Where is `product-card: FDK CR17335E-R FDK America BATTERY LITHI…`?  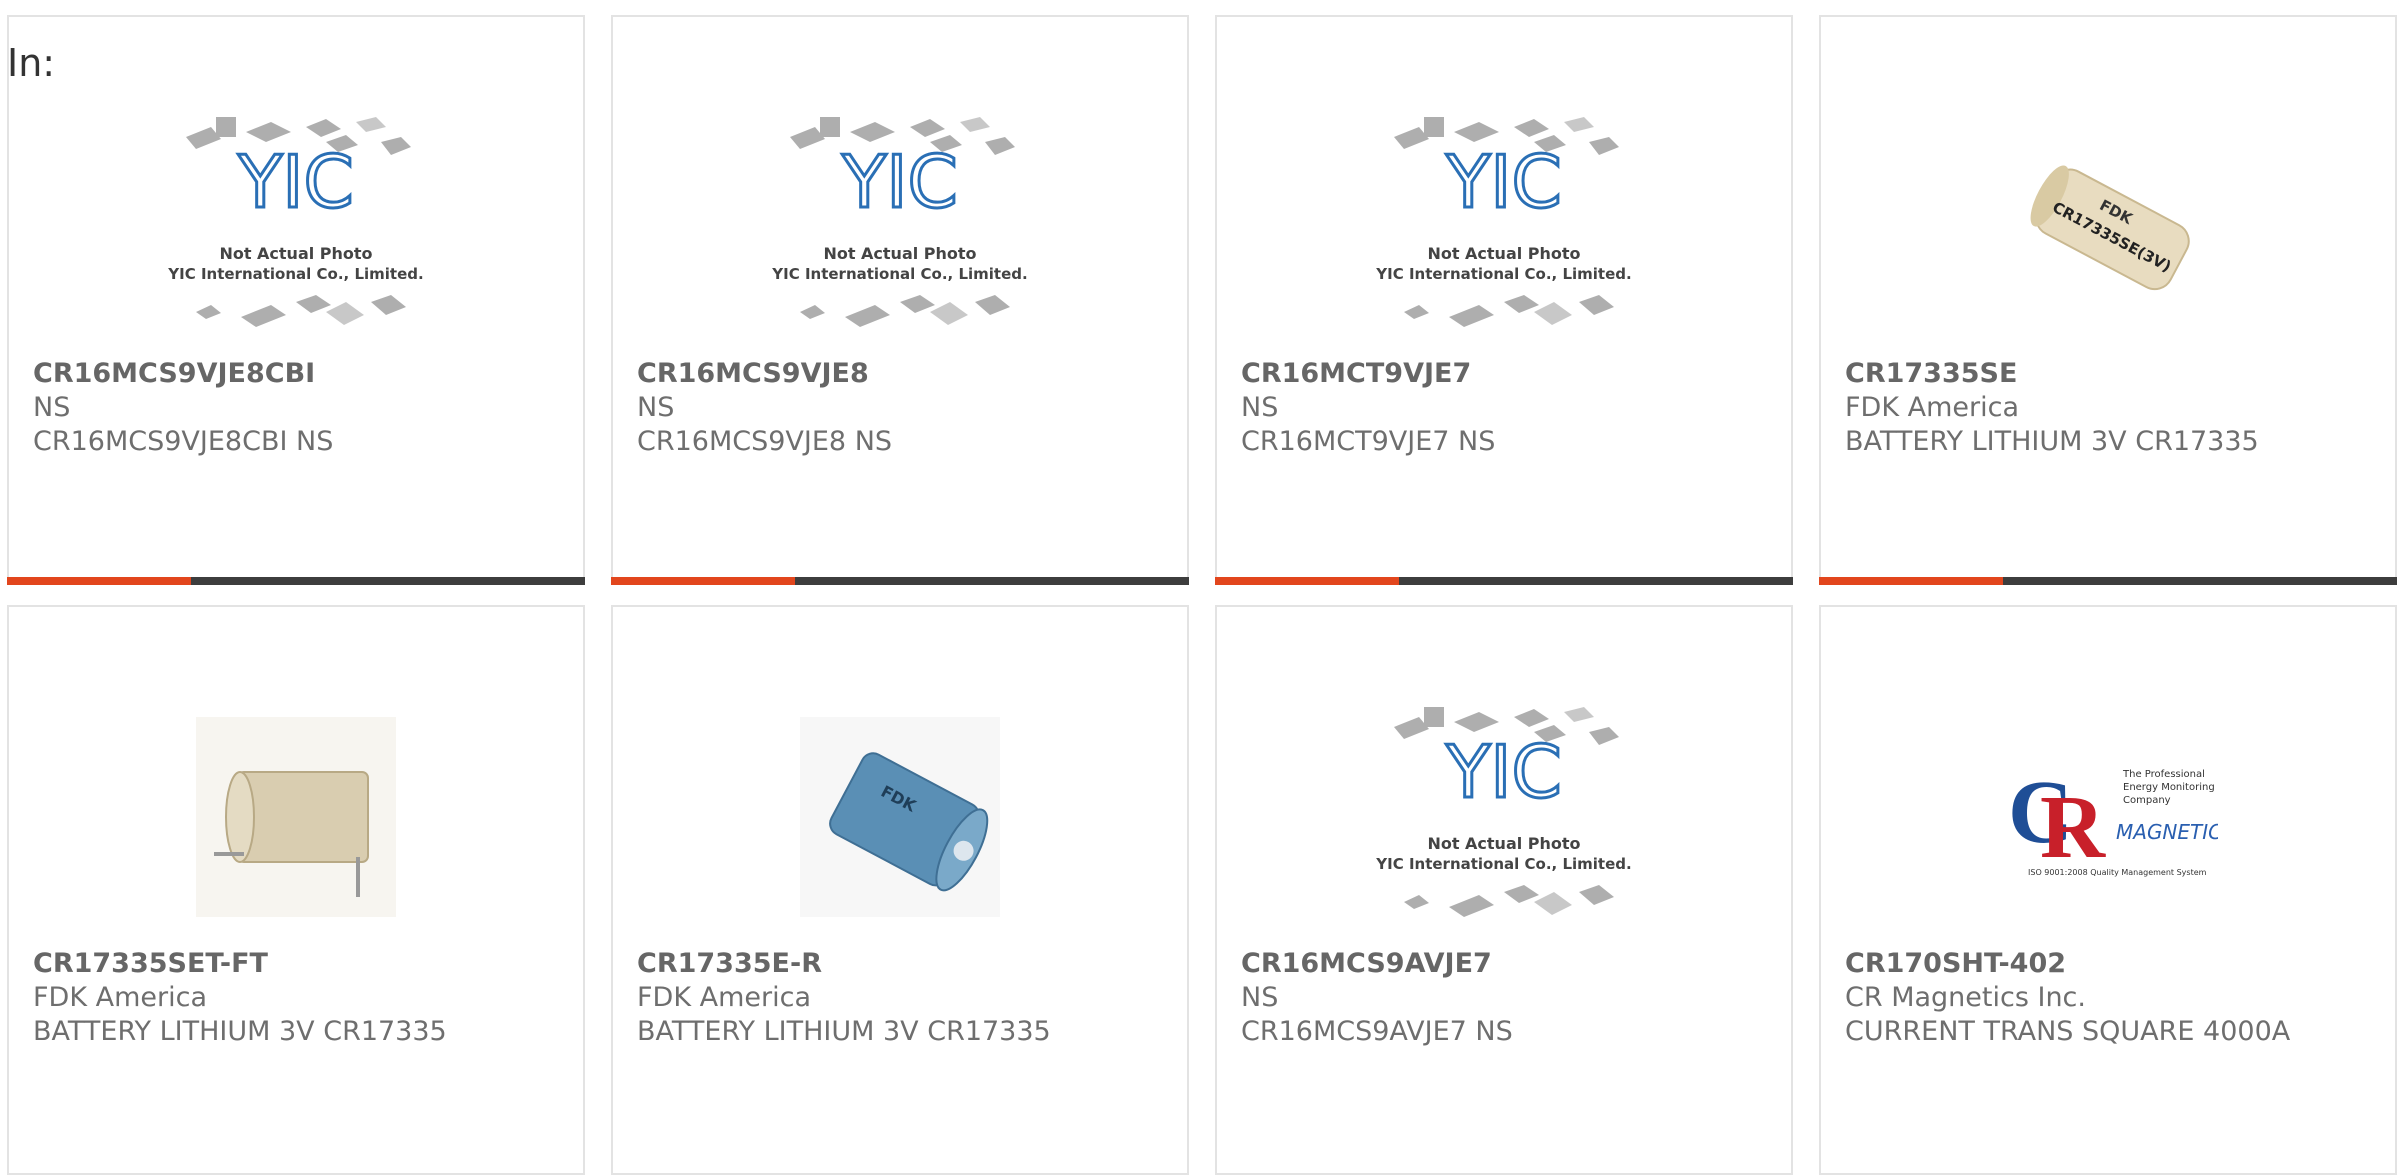
product-card: FDK CR17335E-R FDK America BATTERY LITHI… is located at coordinates (900, 890).